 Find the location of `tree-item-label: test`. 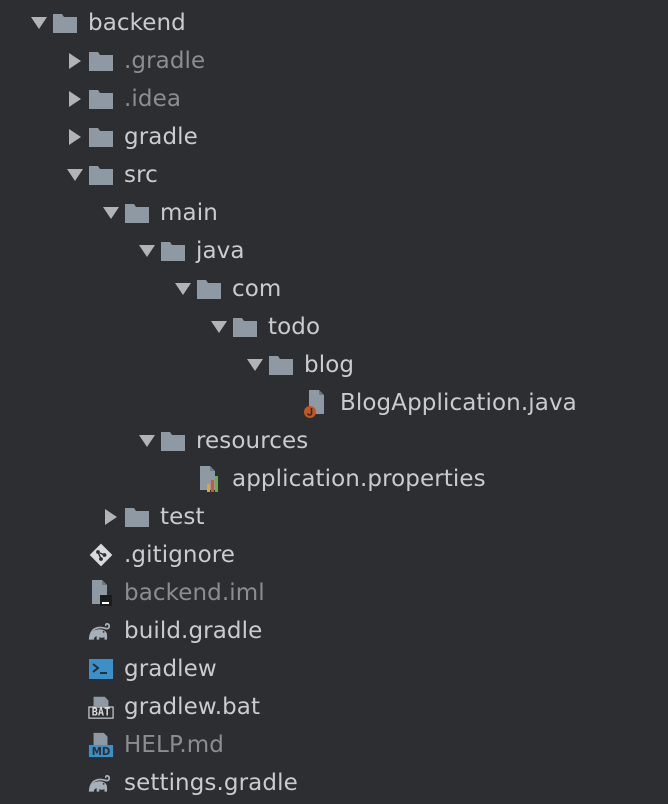

tree-item-label: test is located at coordinates (182, 517).